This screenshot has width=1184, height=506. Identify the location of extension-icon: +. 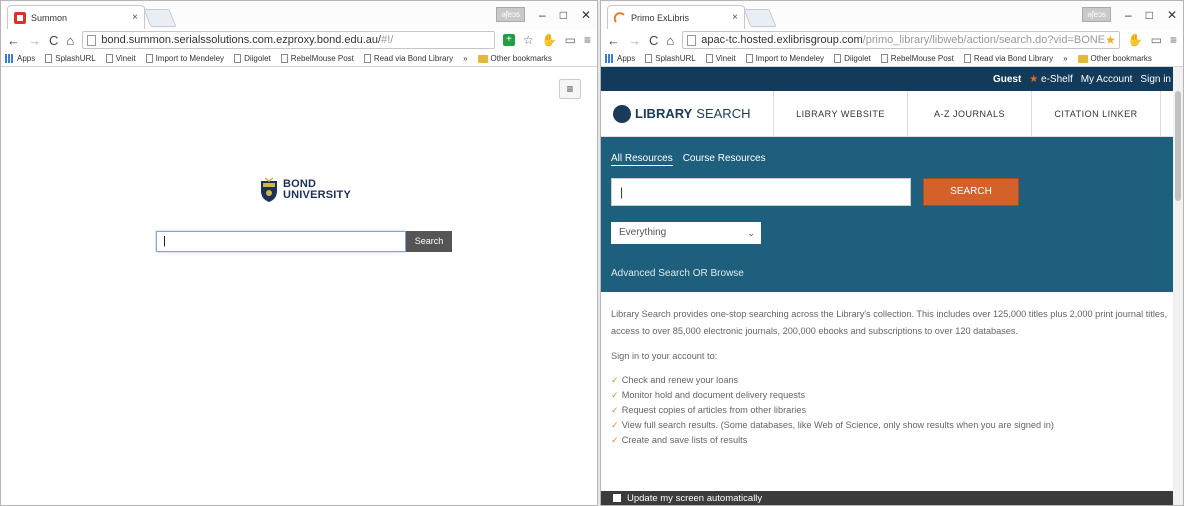
(508, 40).